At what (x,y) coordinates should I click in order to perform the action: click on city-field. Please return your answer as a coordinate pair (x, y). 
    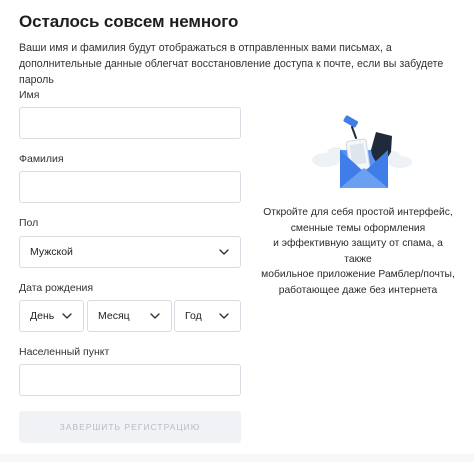
    Looking at the image, I should click on (130, 380).